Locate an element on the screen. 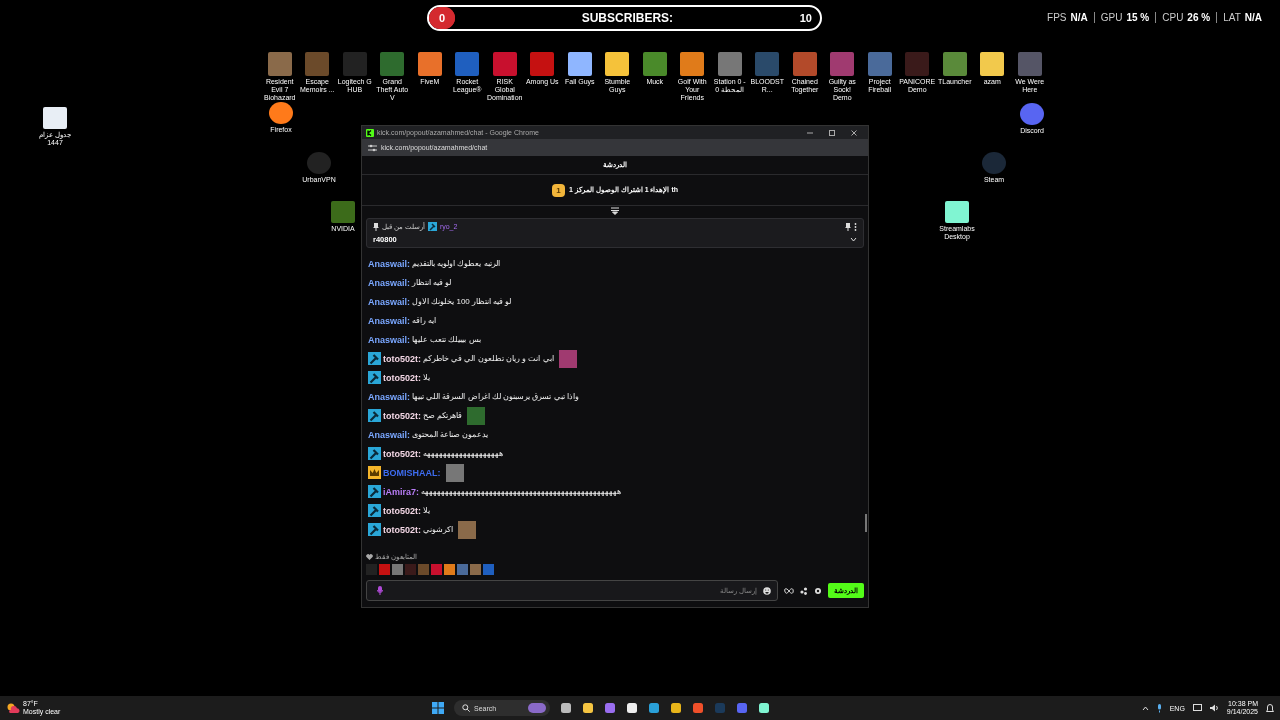 This screenshot has height=720, width=1280. settings-icon is located at coordinates (818, 590).